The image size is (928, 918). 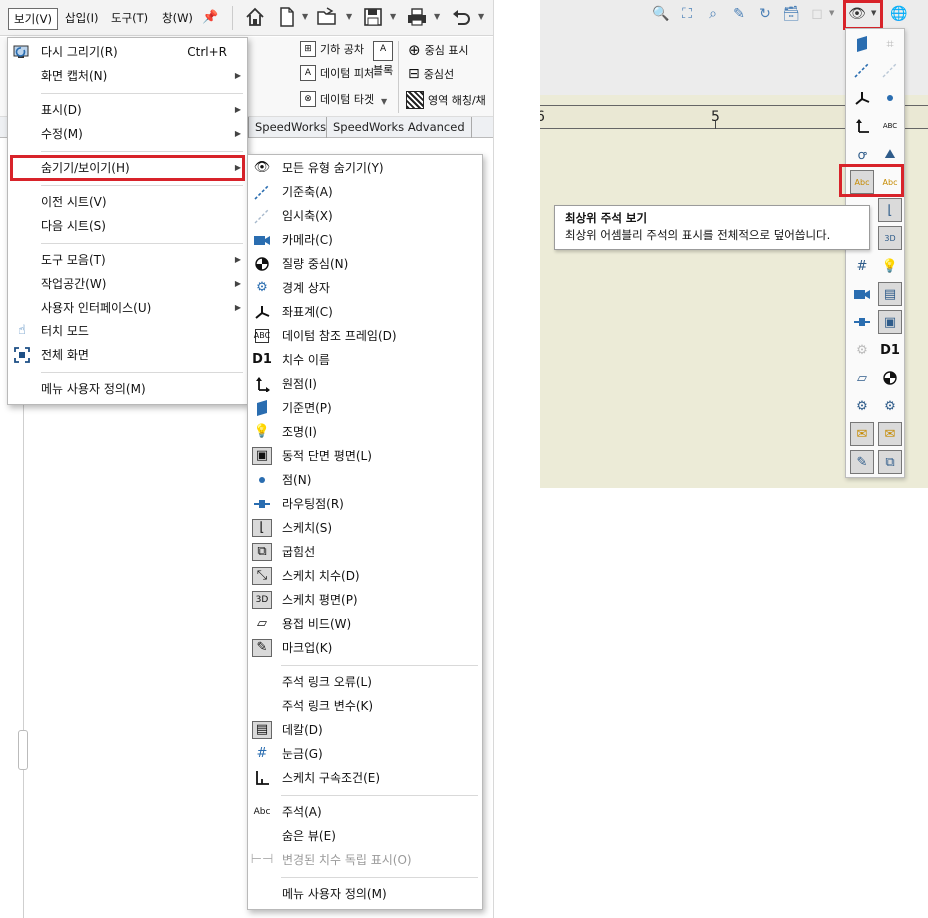 What do you see at coordinates (365, 778) in the screenshot?
I see `menu-item-sketch-relations: 스케치 구속조건(E)` at bounding box center [365, 778].